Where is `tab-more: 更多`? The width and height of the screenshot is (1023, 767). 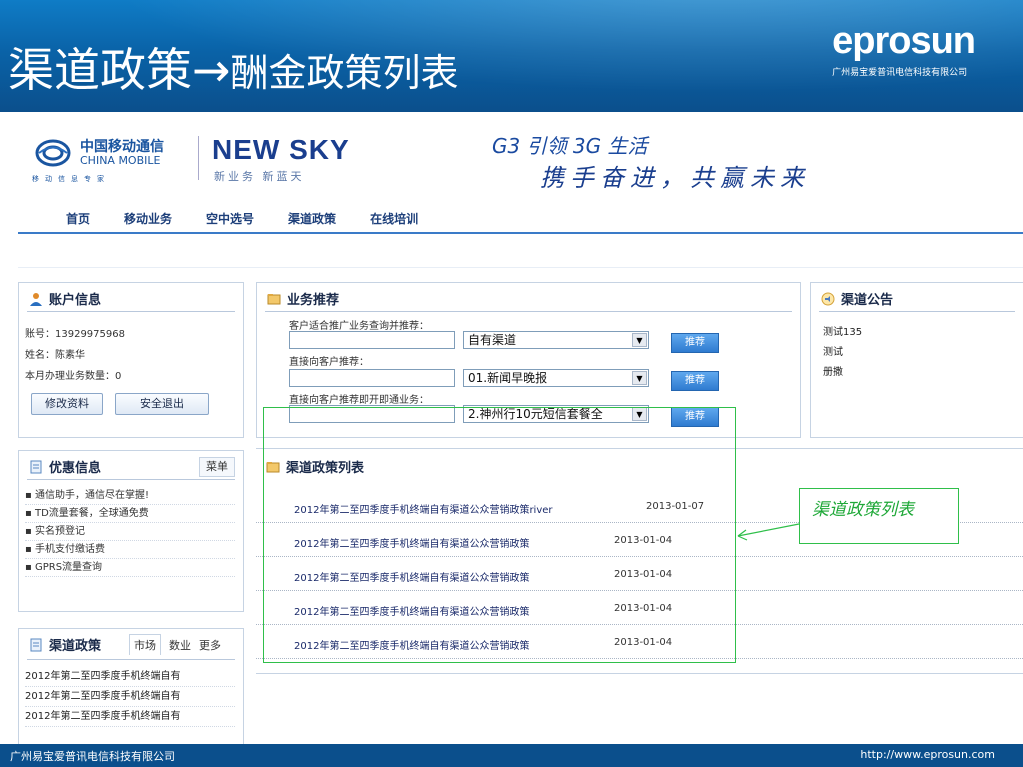 tab-more: 更多 is located at coordinates (210, 646).